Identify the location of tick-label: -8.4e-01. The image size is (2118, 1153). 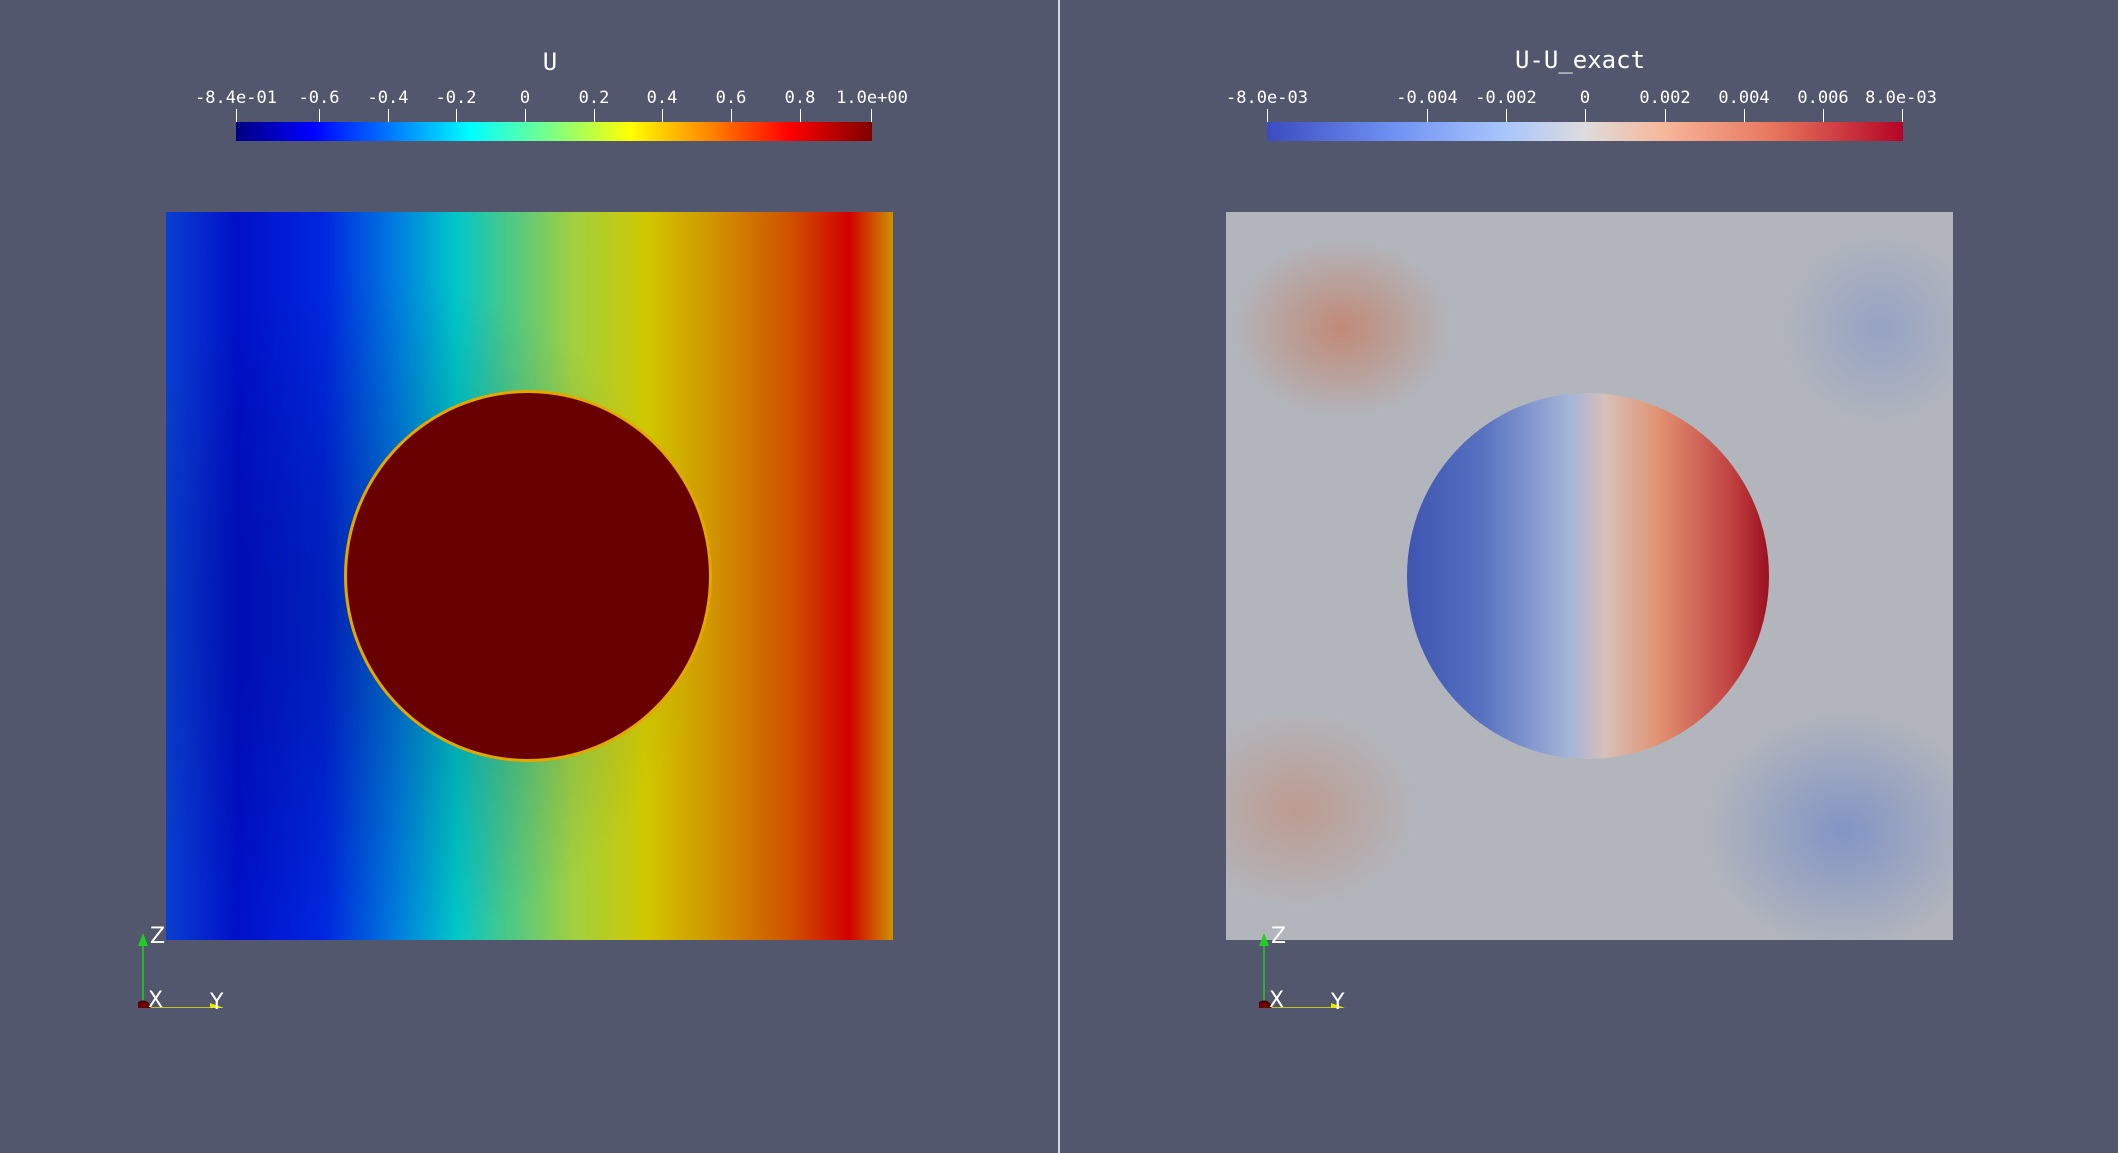
(236, 98).